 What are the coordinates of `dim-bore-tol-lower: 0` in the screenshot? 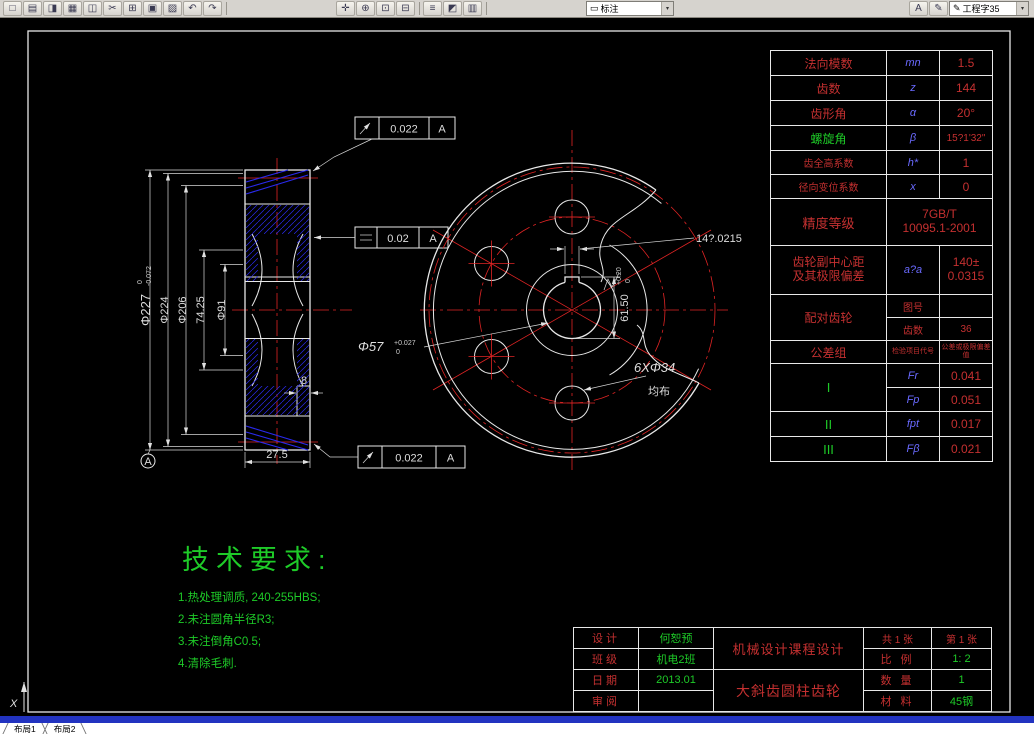 It's located at (398, 352).